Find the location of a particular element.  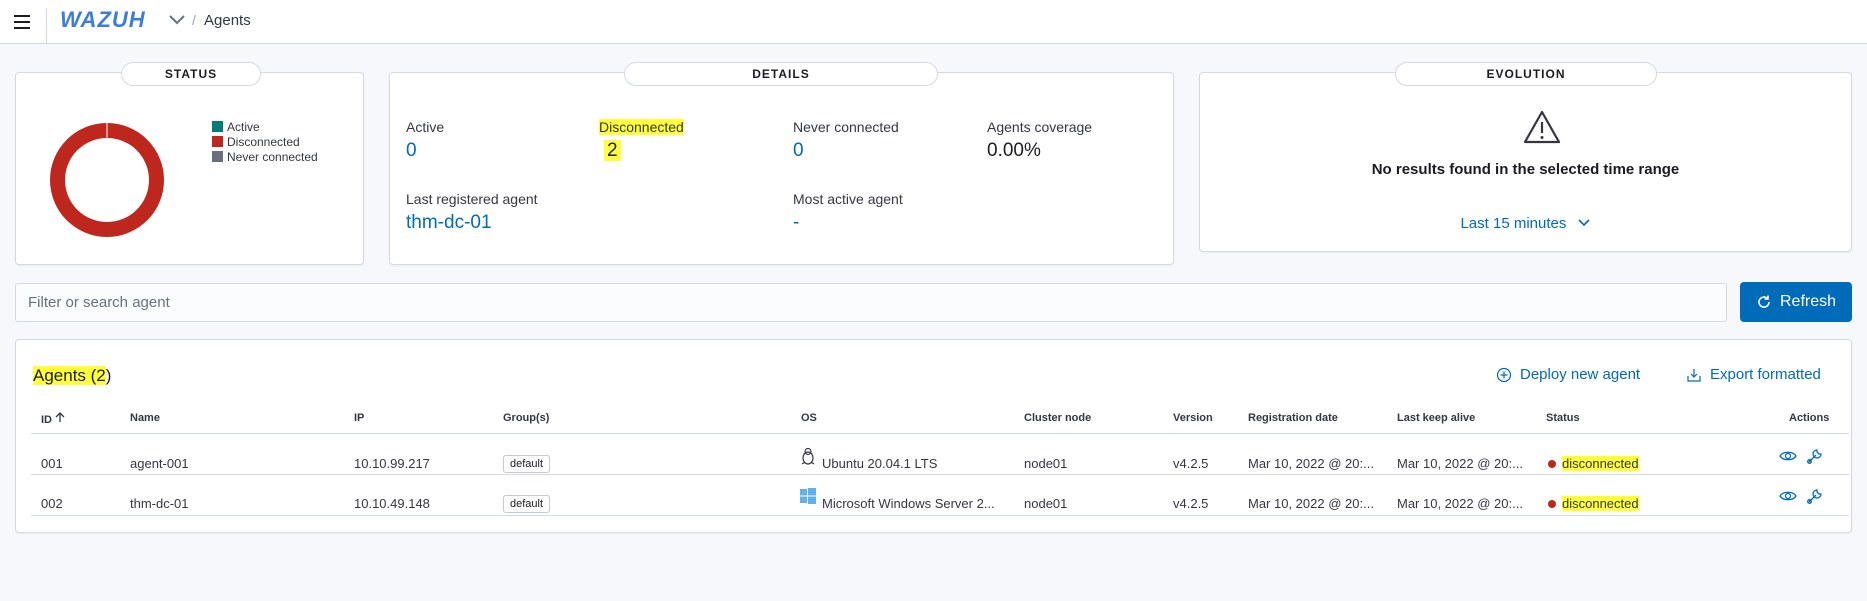

stat-disconnected-value: 2 is located at coordinates (612, 150).